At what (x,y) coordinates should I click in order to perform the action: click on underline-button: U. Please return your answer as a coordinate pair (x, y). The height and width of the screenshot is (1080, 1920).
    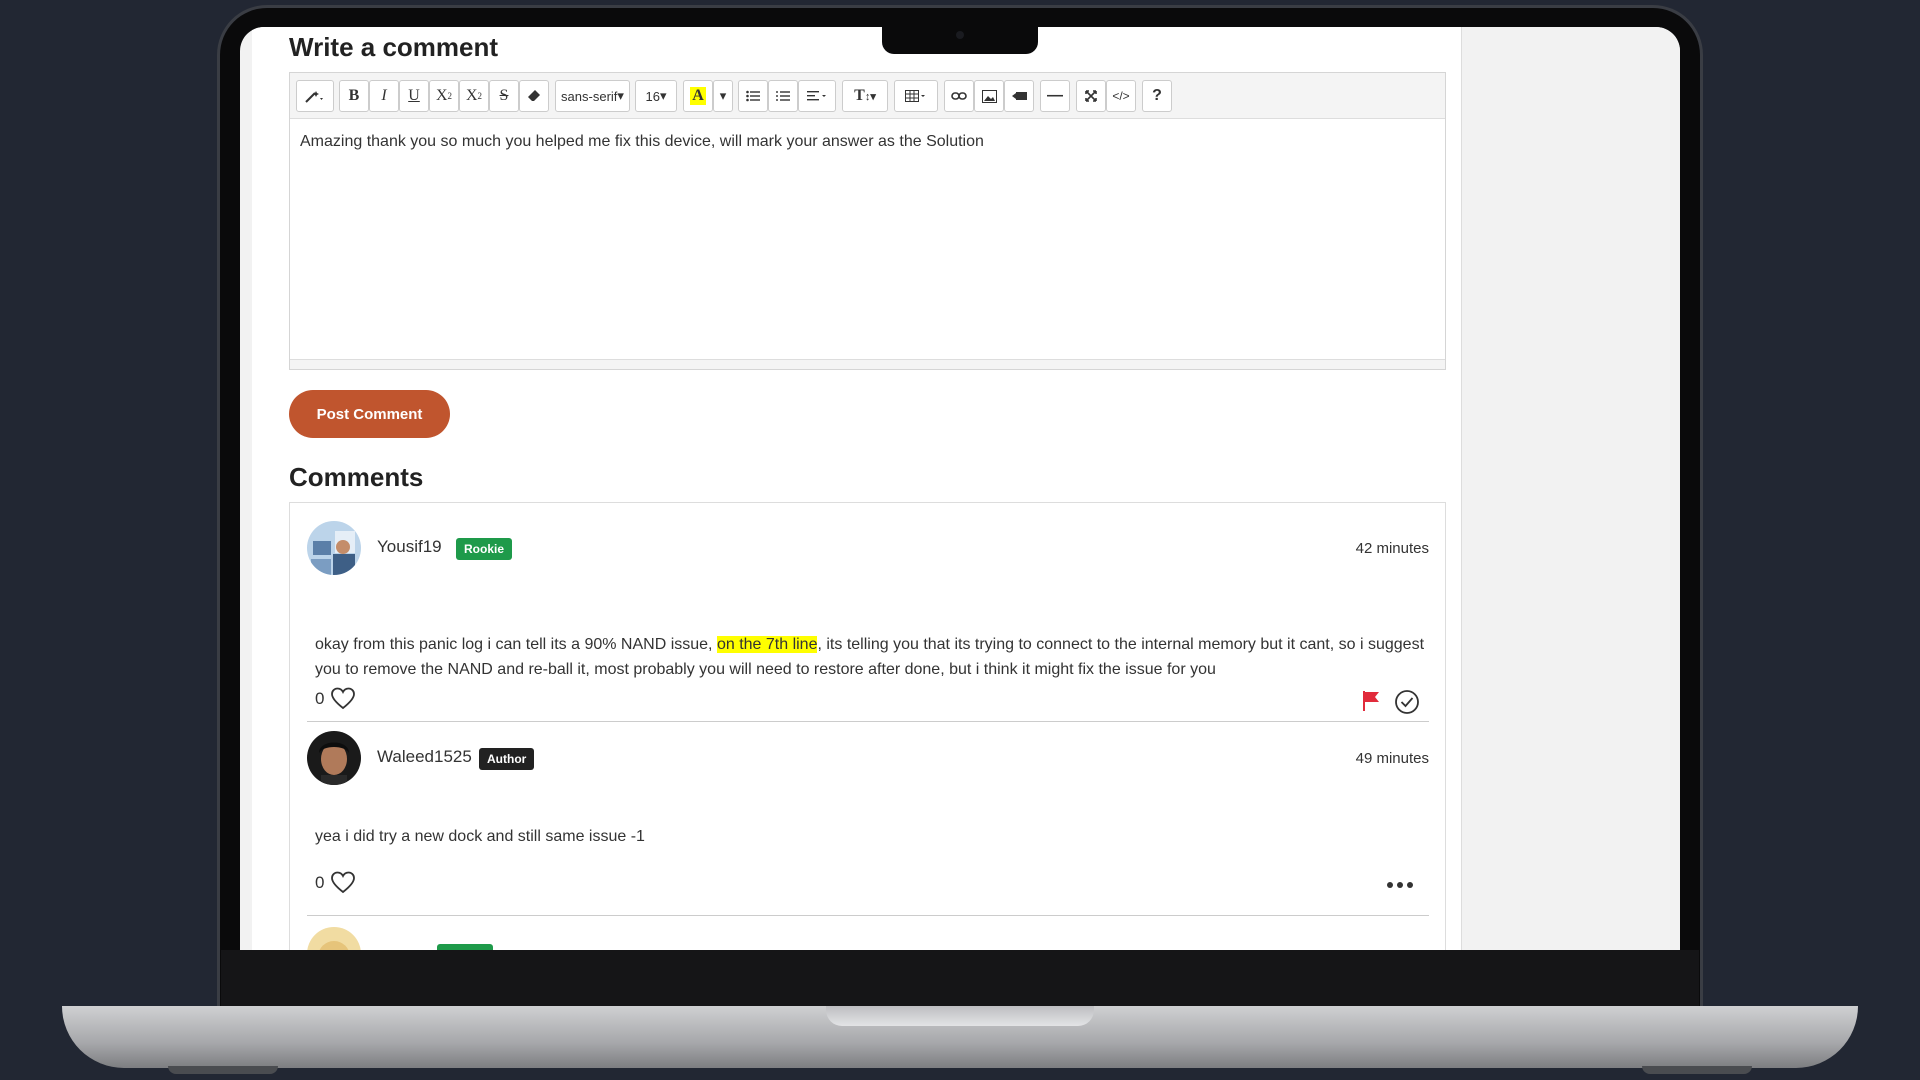
    Looking at the image, I should click on (414, 96).